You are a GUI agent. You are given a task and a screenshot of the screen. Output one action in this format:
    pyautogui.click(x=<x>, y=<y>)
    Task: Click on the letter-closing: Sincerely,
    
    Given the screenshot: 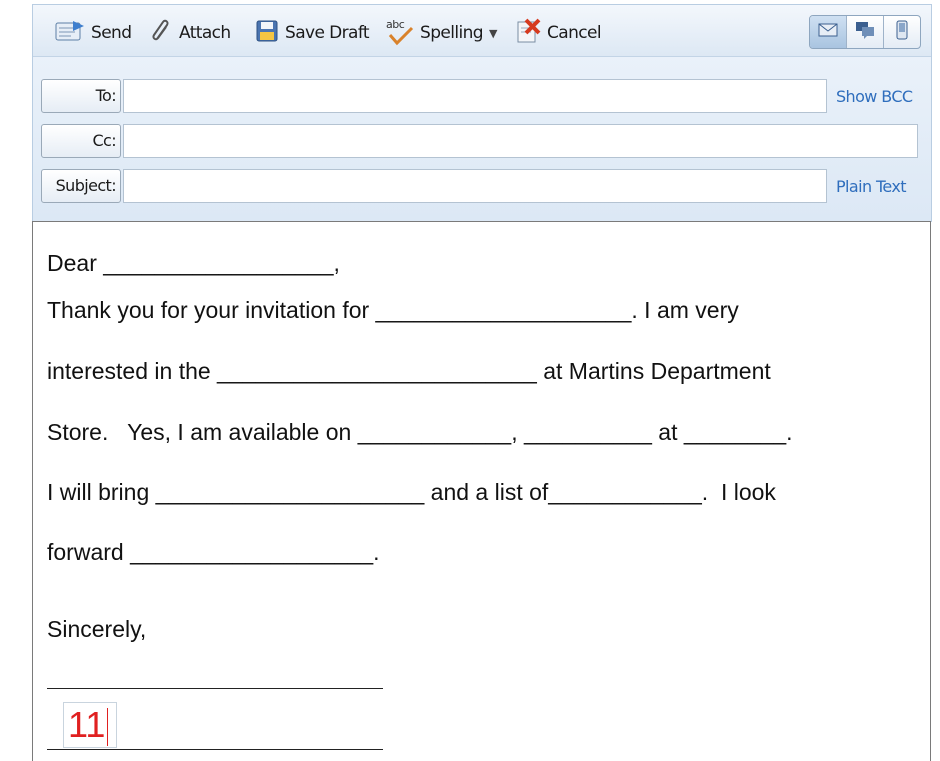 What is the action you would take?
    pyautogui.click(x=97, y=629)
    